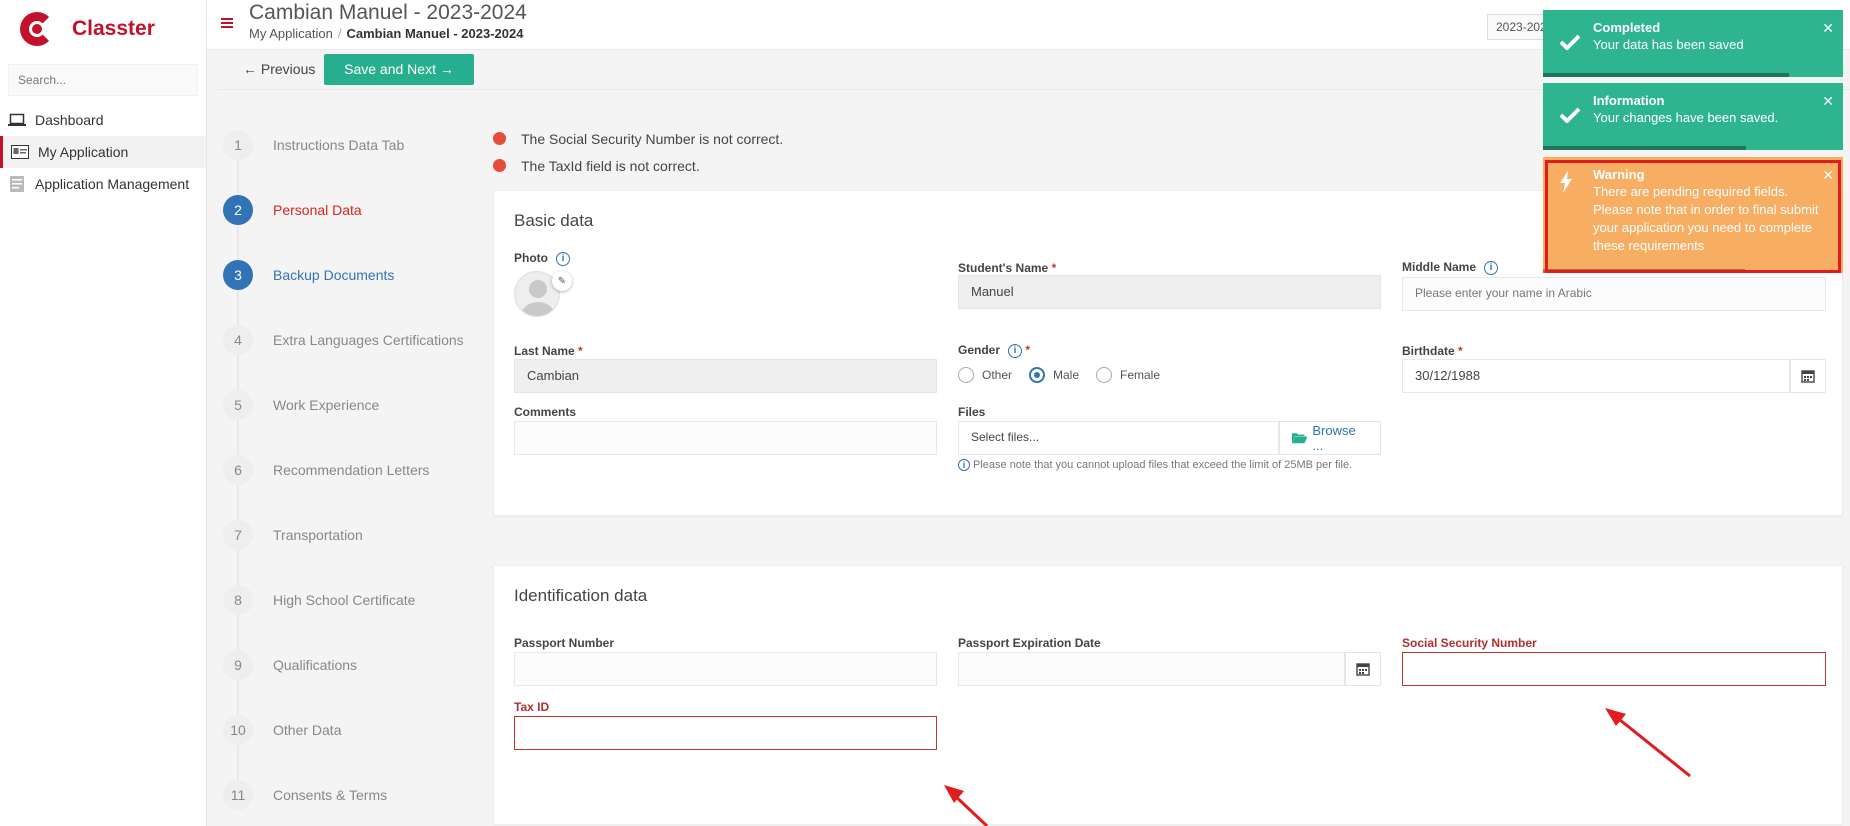 This screenshot has height=826, width=1850. I want to click on logo: Classter, so click(103, 29).